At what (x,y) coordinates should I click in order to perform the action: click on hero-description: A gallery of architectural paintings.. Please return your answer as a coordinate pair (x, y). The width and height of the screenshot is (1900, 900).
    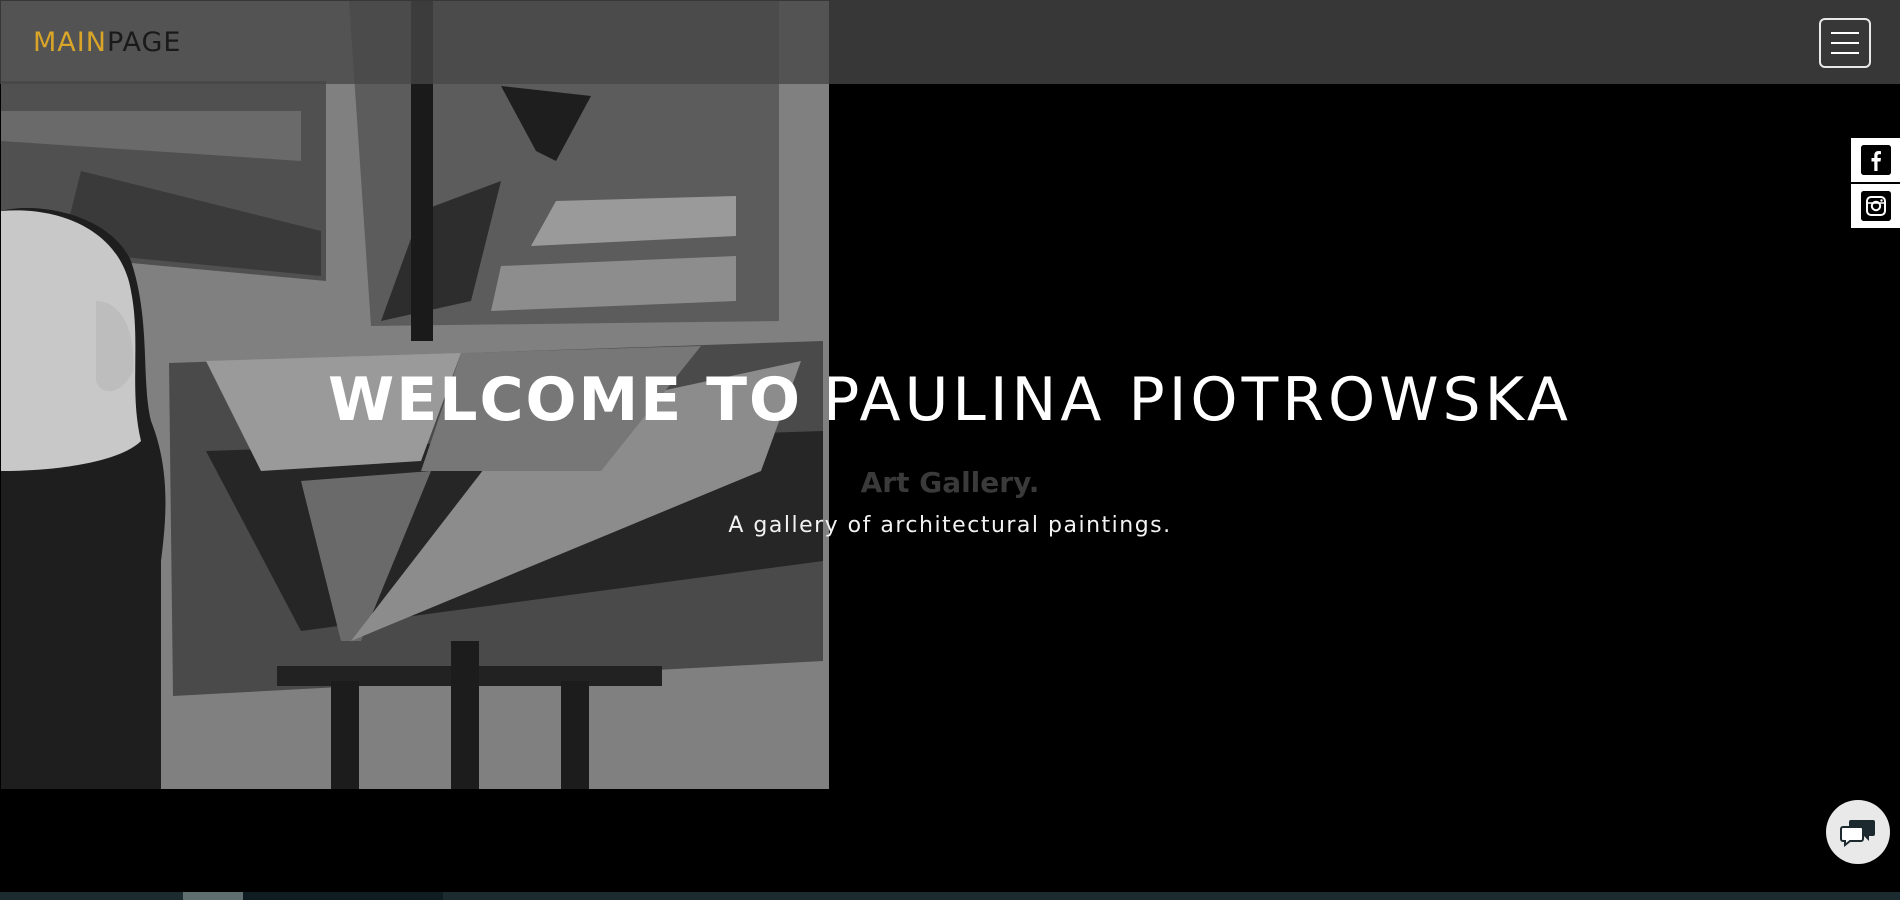
    Looking at the image, I should click on (950, 525).